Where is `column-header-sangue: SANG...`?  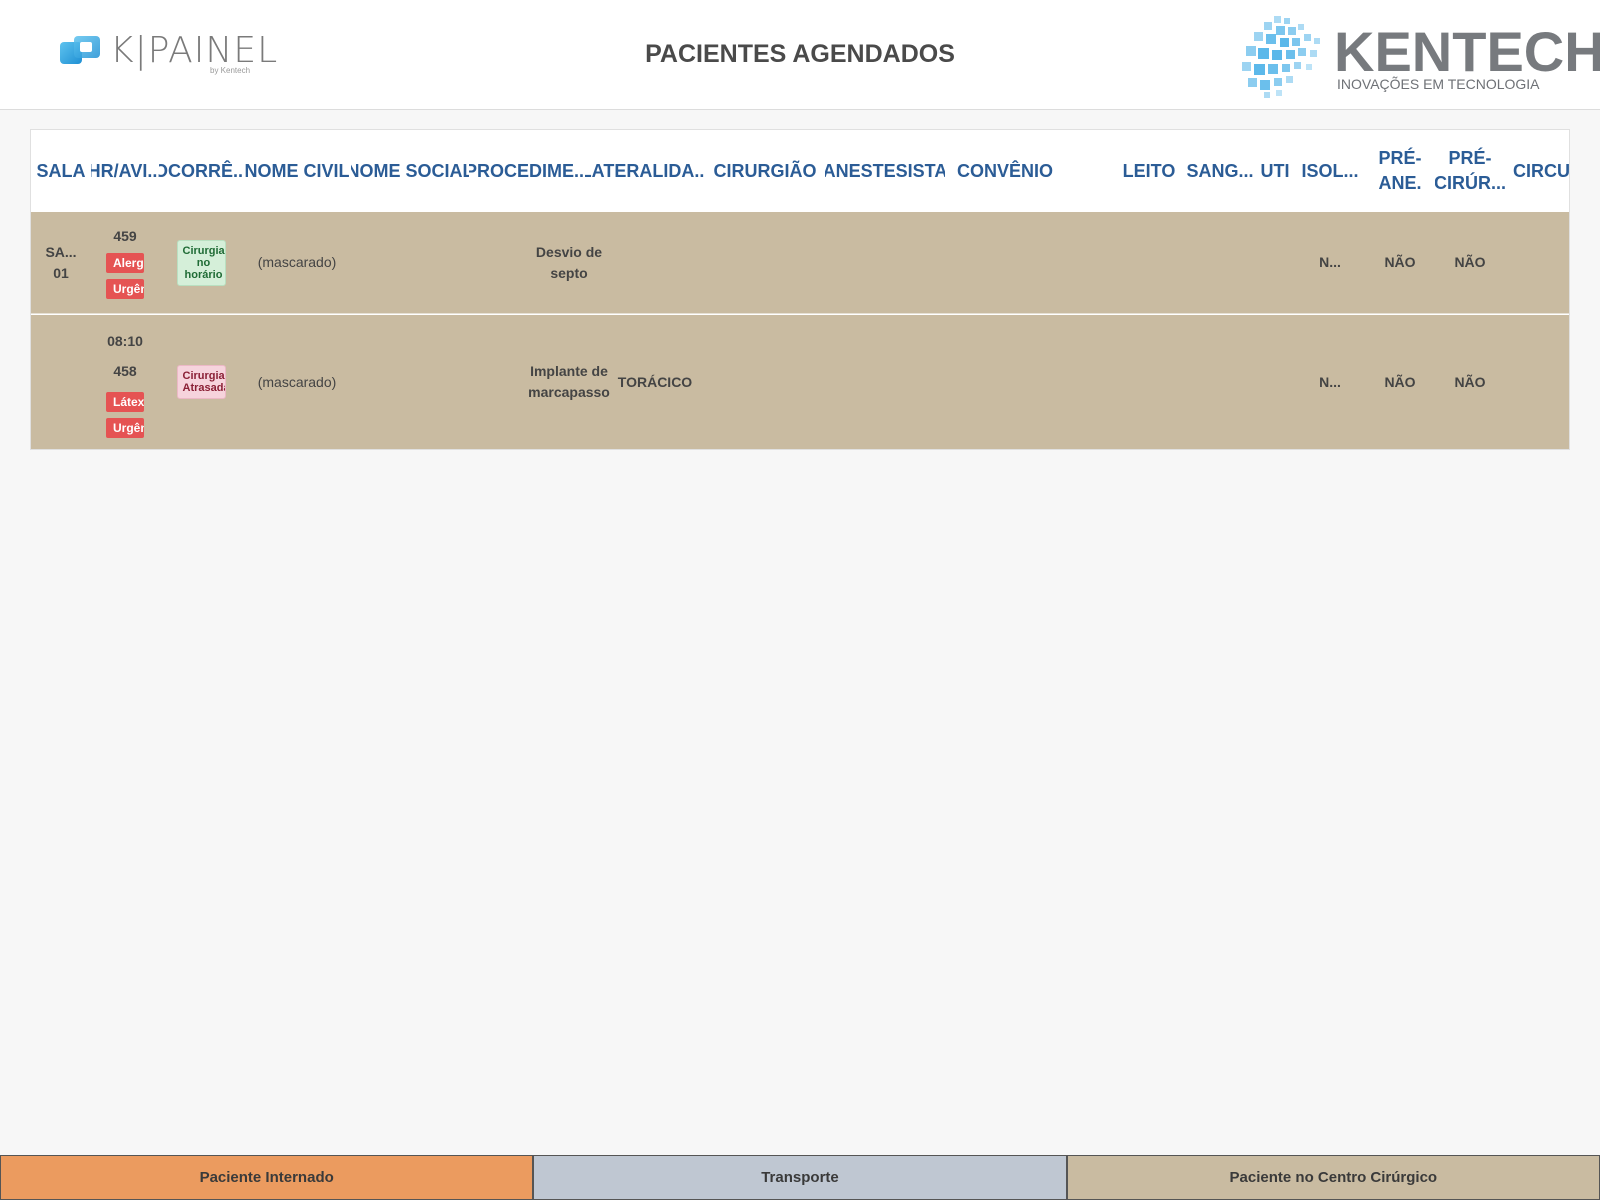
column-header-sangue: SANG... is located at coordinates (1220, 171).